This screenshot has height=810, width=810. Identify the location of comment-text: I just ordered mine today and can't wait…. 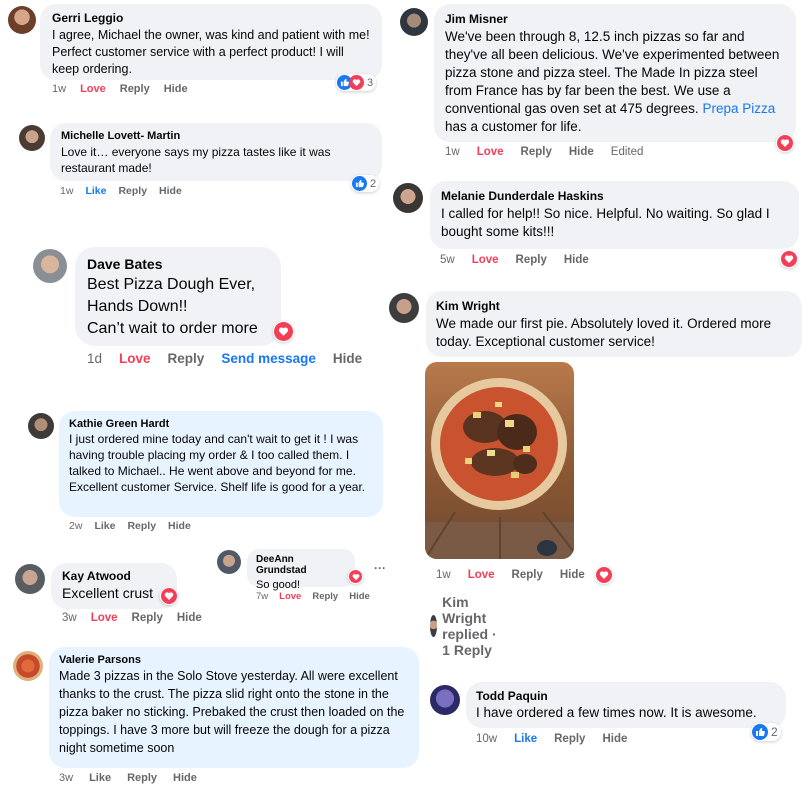
(217, 463).